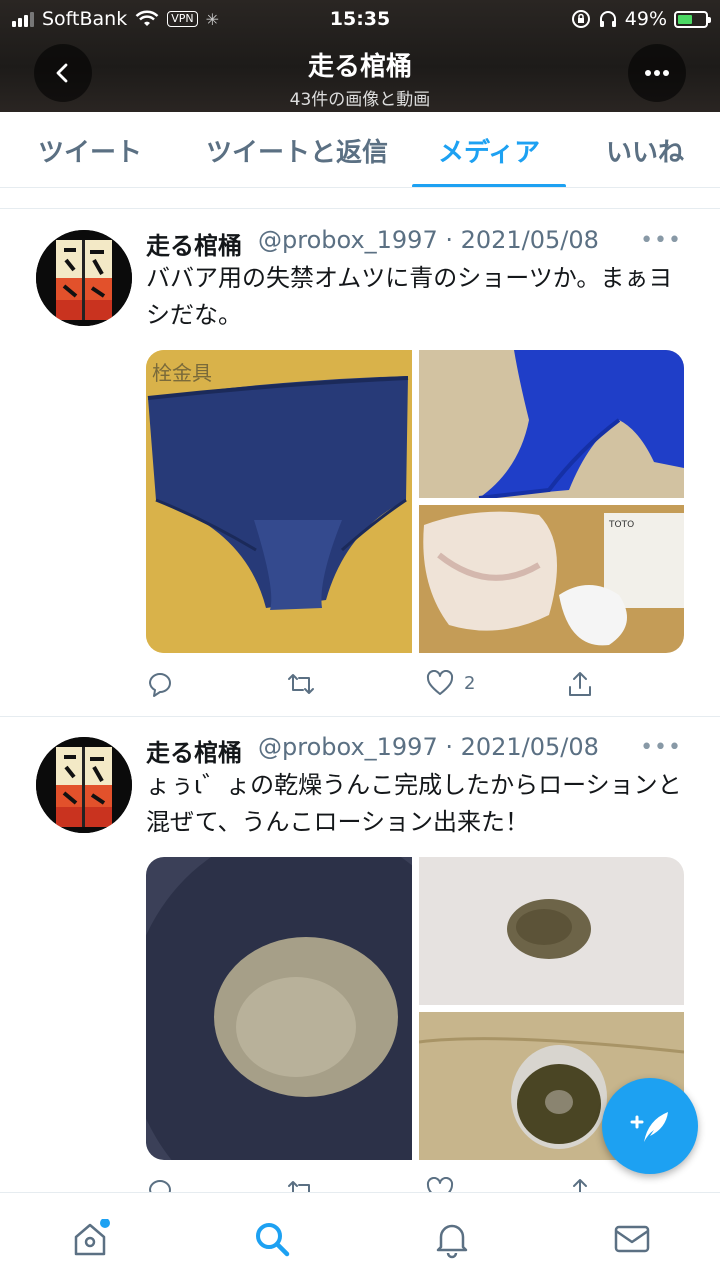  I want to click on svg-text: TOTO, so click(621, 525).